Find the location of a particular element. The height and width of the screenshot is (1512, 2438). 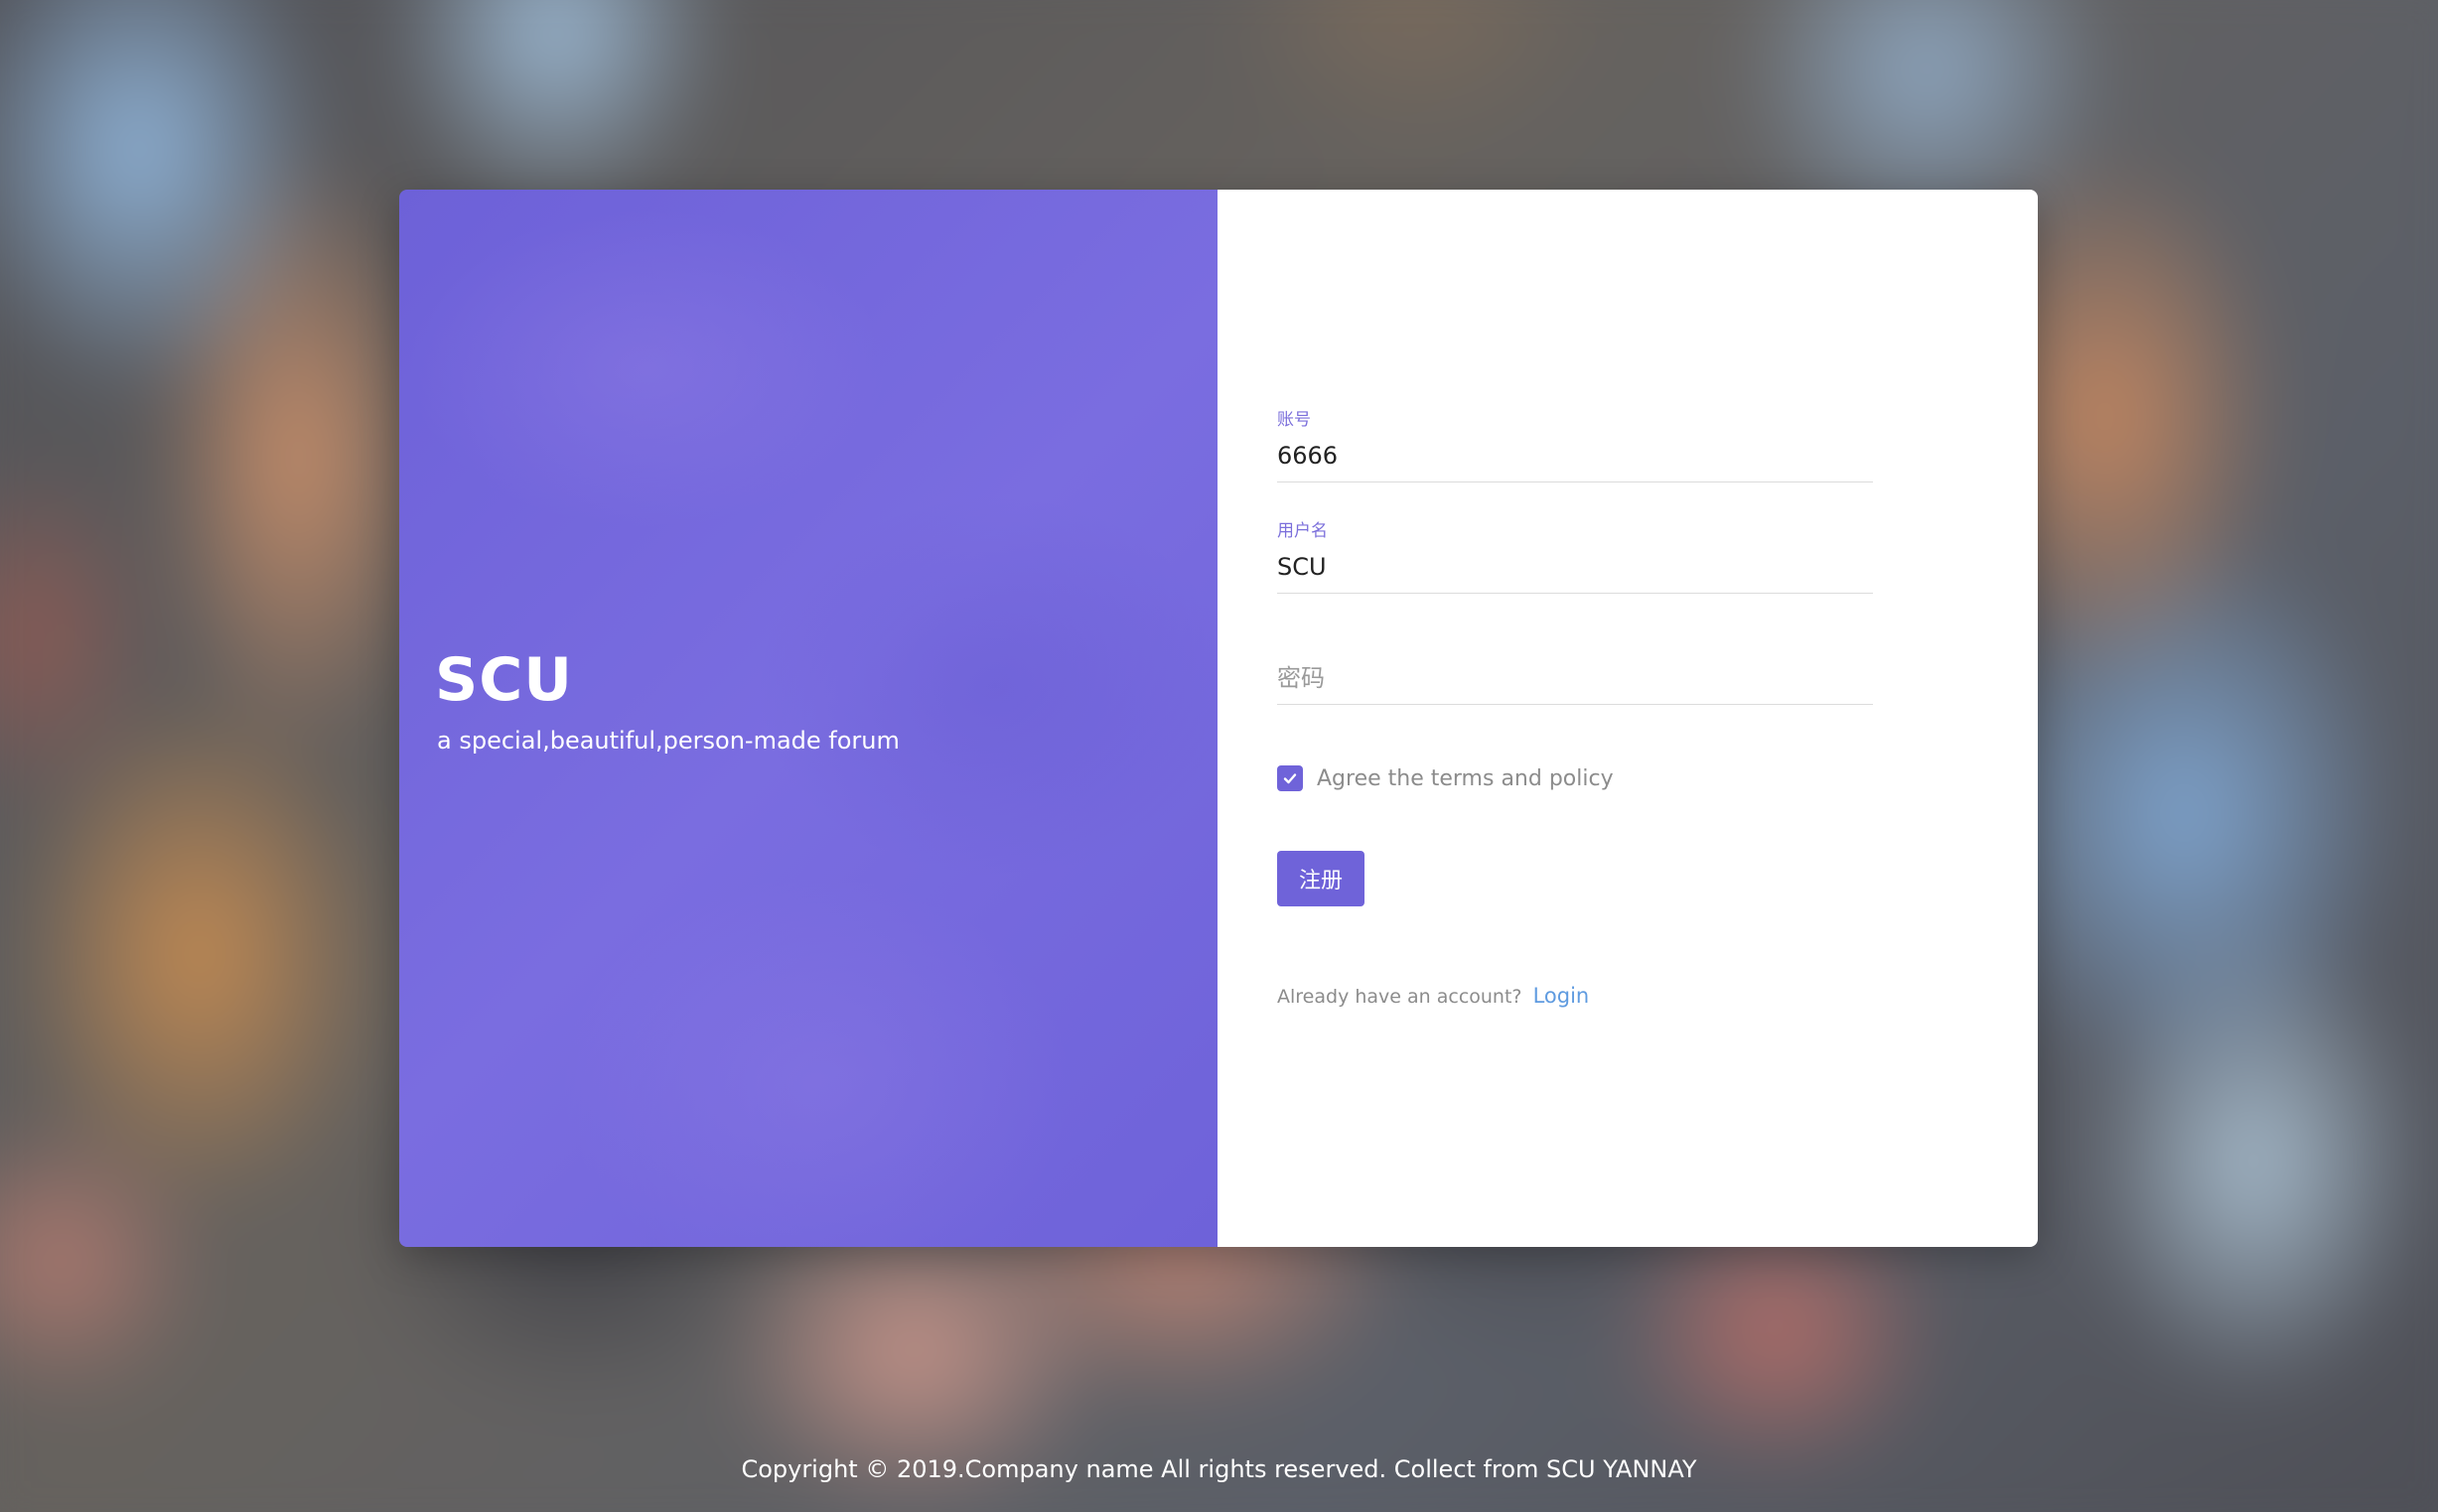

username-label: 用户名 is located at coordinates (1302, 531).